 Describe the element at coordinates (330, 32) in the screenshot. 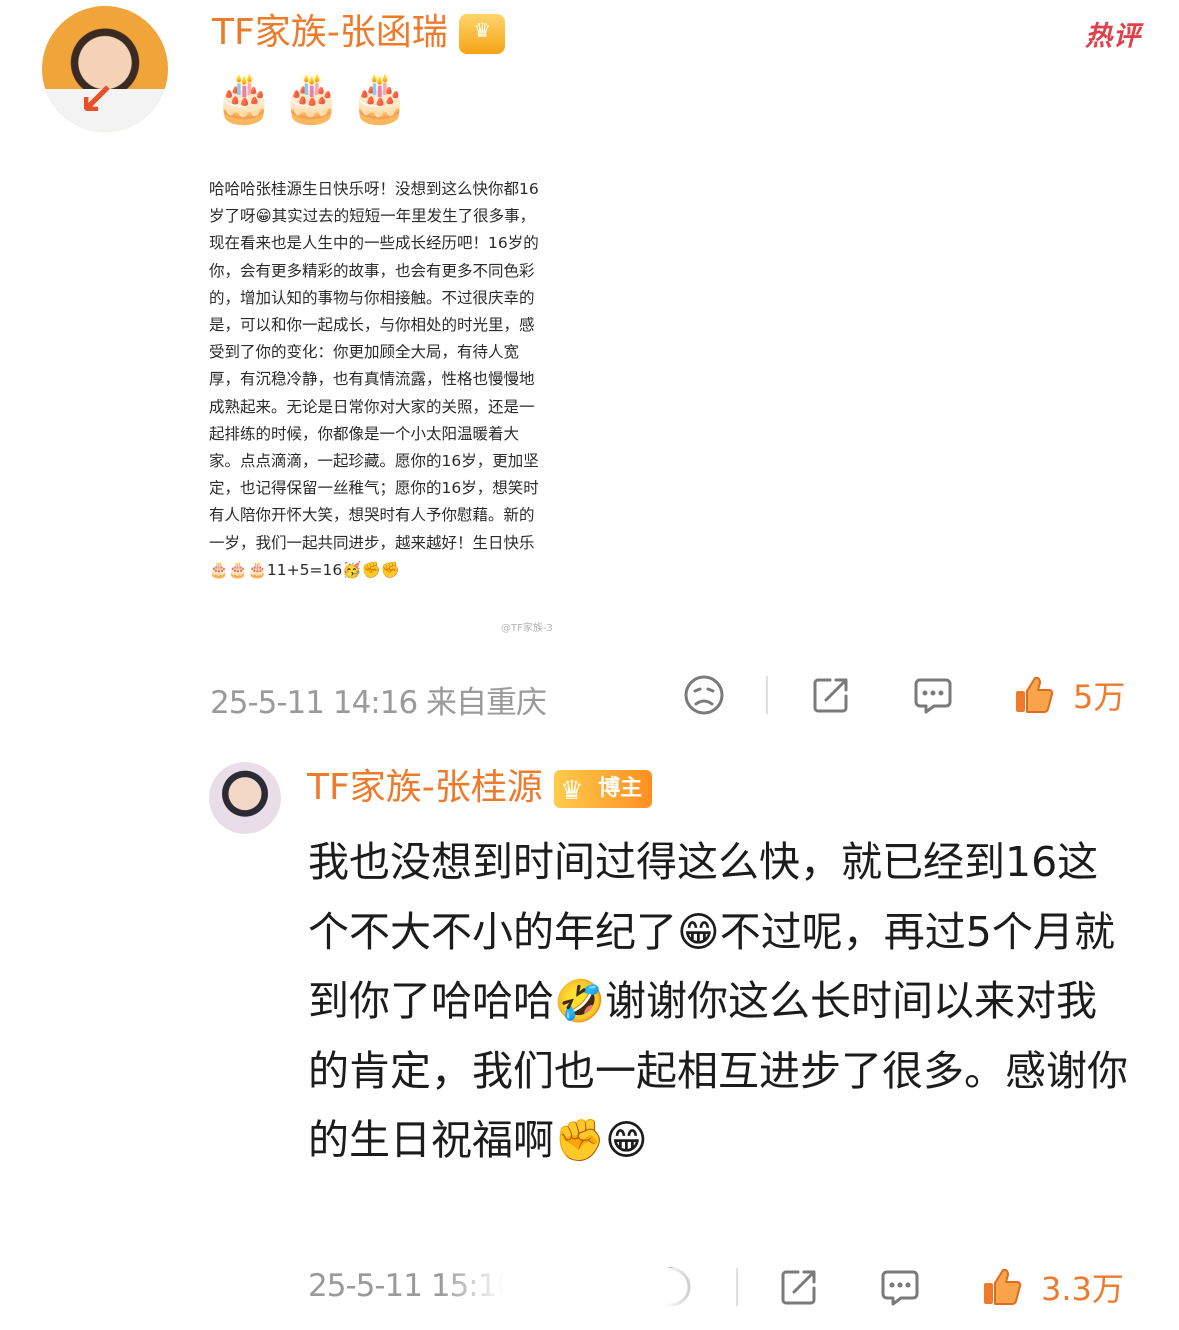

I see `username-text: TF家族-张函瑞` at that location.